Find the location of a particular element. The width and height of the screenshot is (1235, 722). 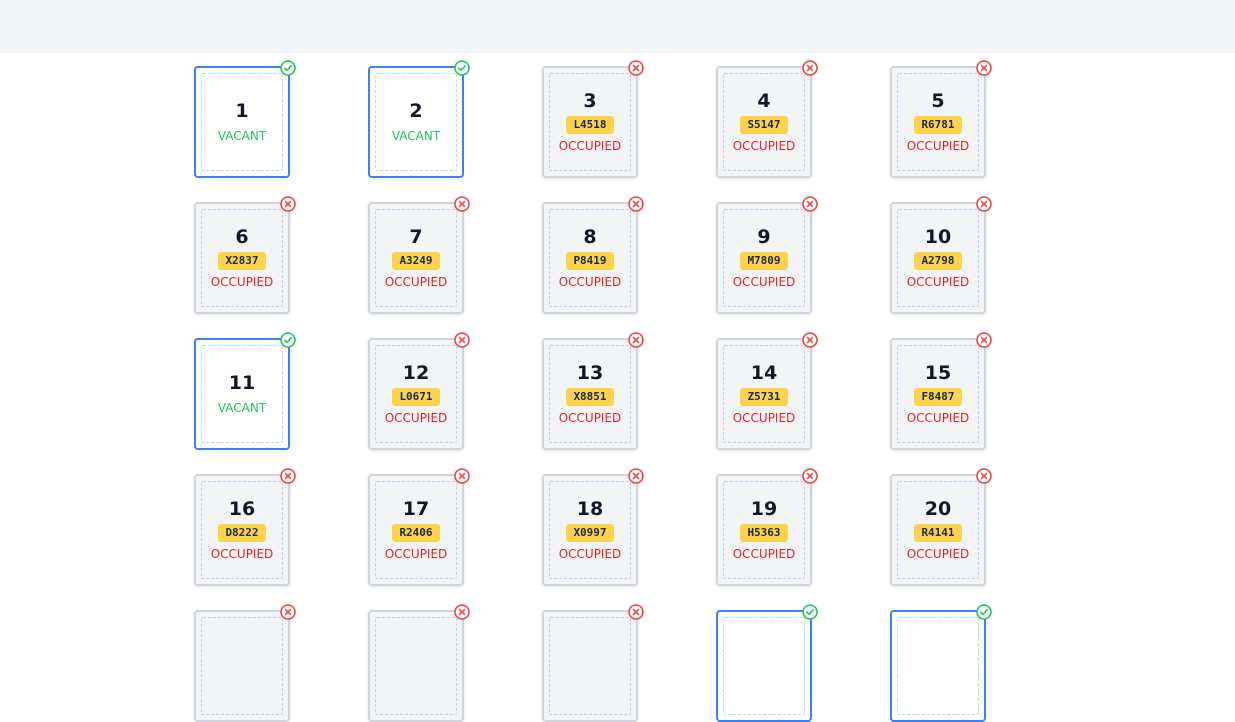

parking-slot: 18 X0997 OCCUPIED is located at coordinates (593, 527).